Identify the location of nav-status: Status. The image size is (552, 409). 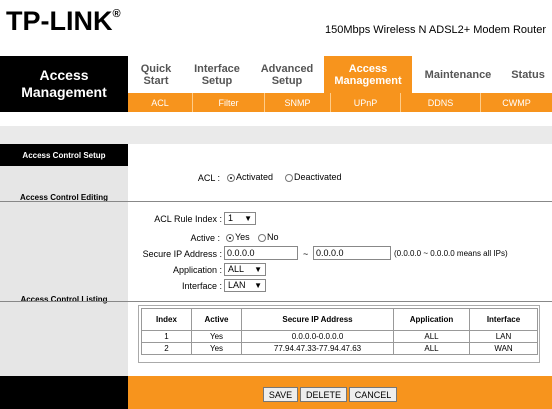
(528, 74).